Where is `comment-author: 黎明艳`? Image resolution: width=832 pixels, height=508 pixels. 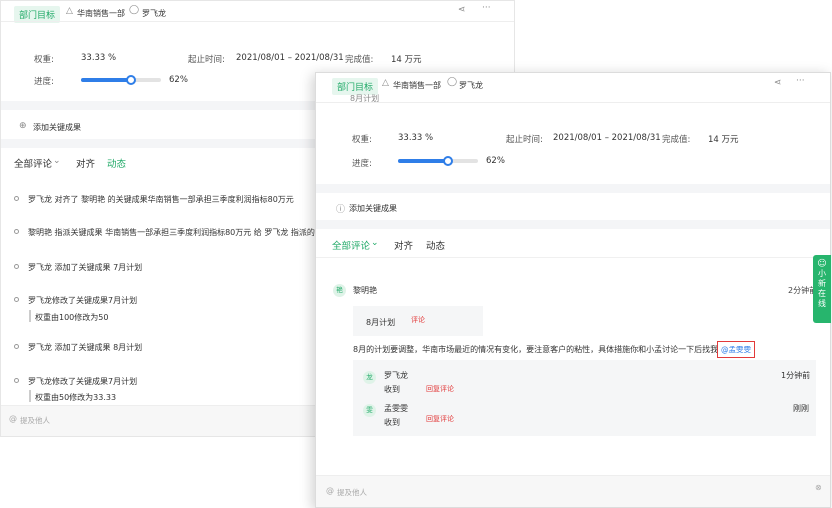 comment-author: 黎明艳 is located at coordinates (365, 290).